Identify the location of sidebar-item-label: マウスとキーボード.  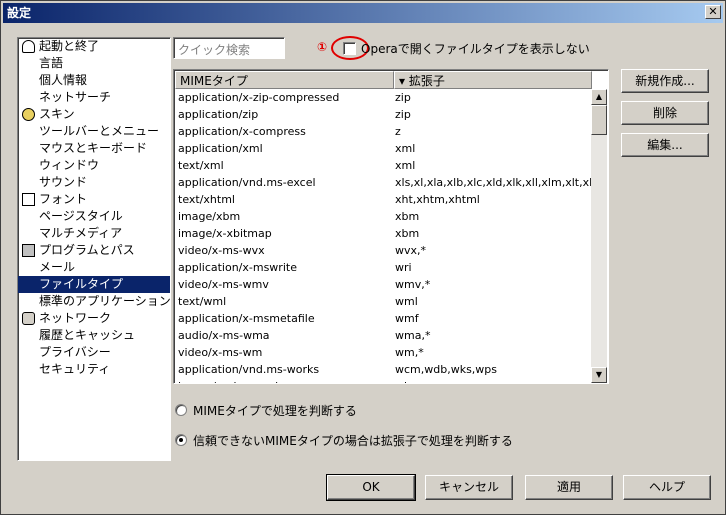
(93, 148).